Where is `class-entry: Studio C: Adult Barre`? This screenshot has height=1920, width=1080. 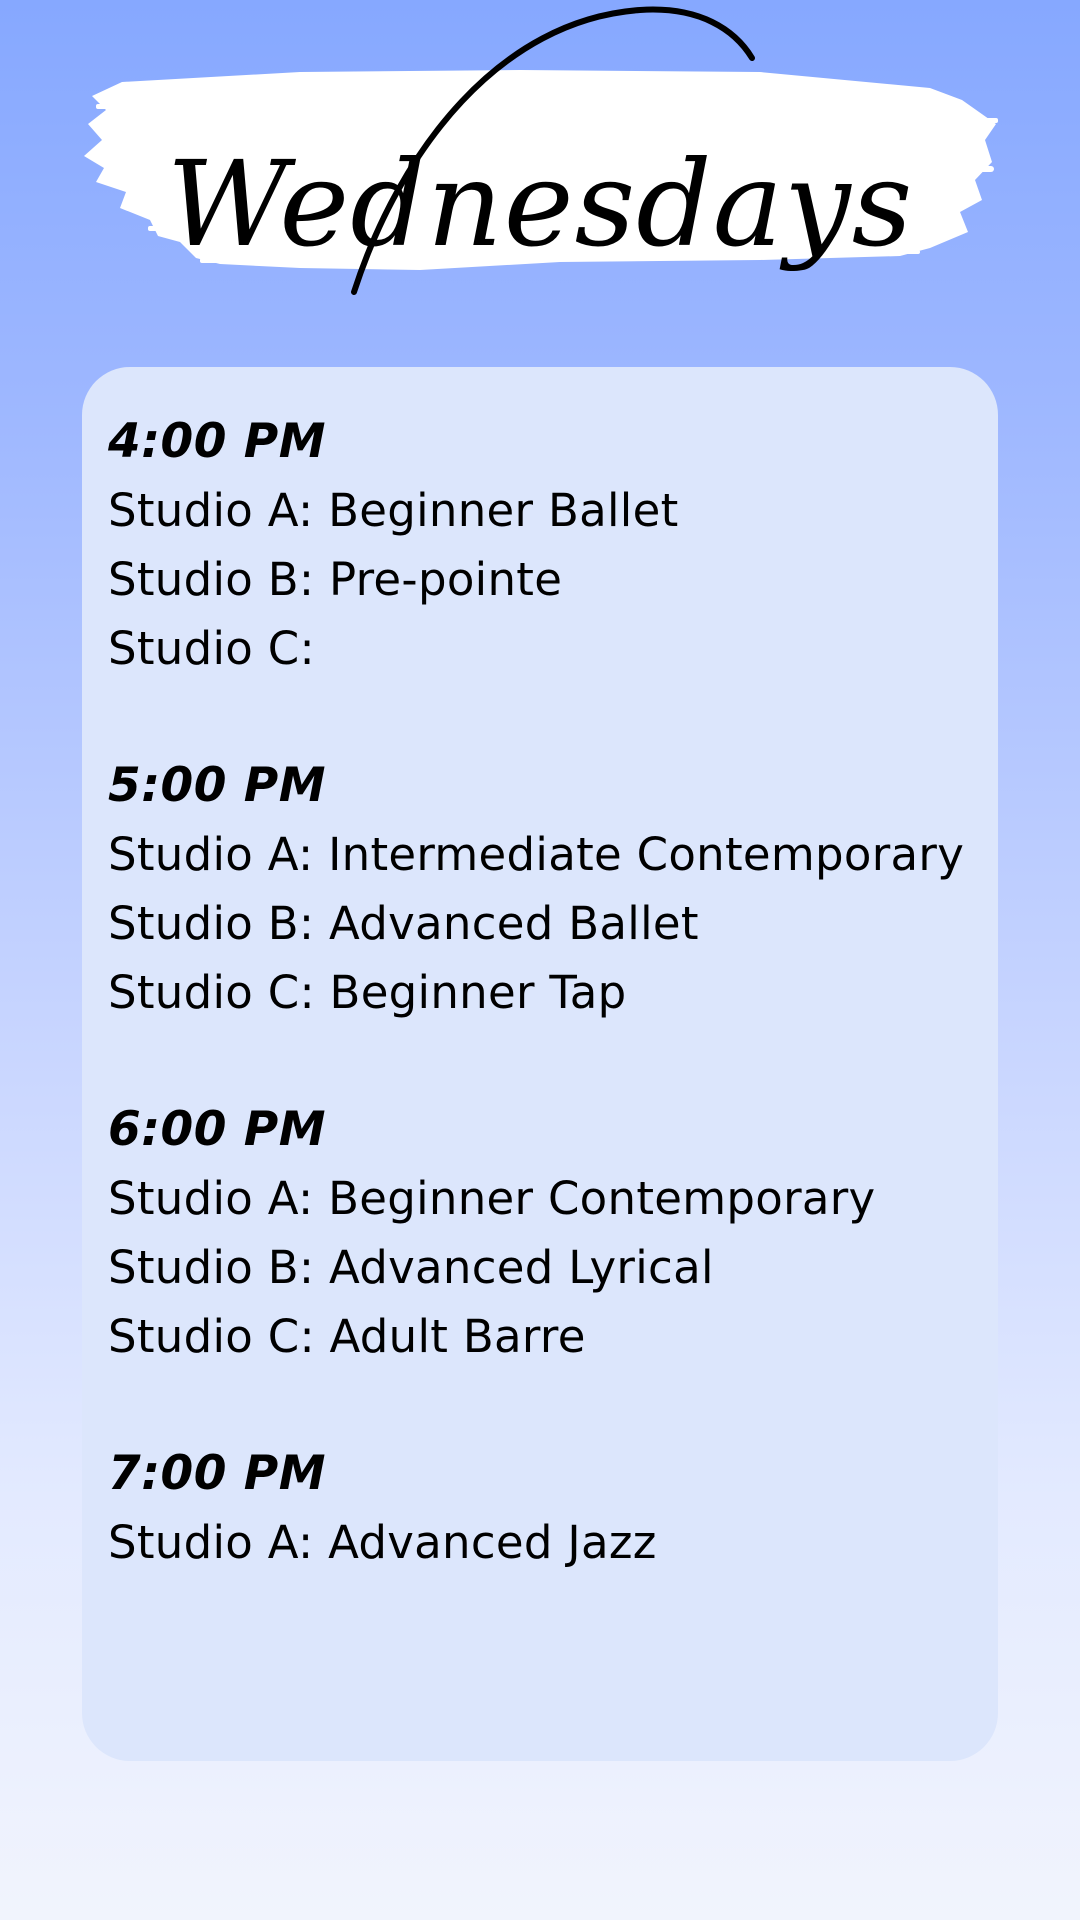 class-entry: Studio C: Adult Barre is located at coordinates (347, 1336).